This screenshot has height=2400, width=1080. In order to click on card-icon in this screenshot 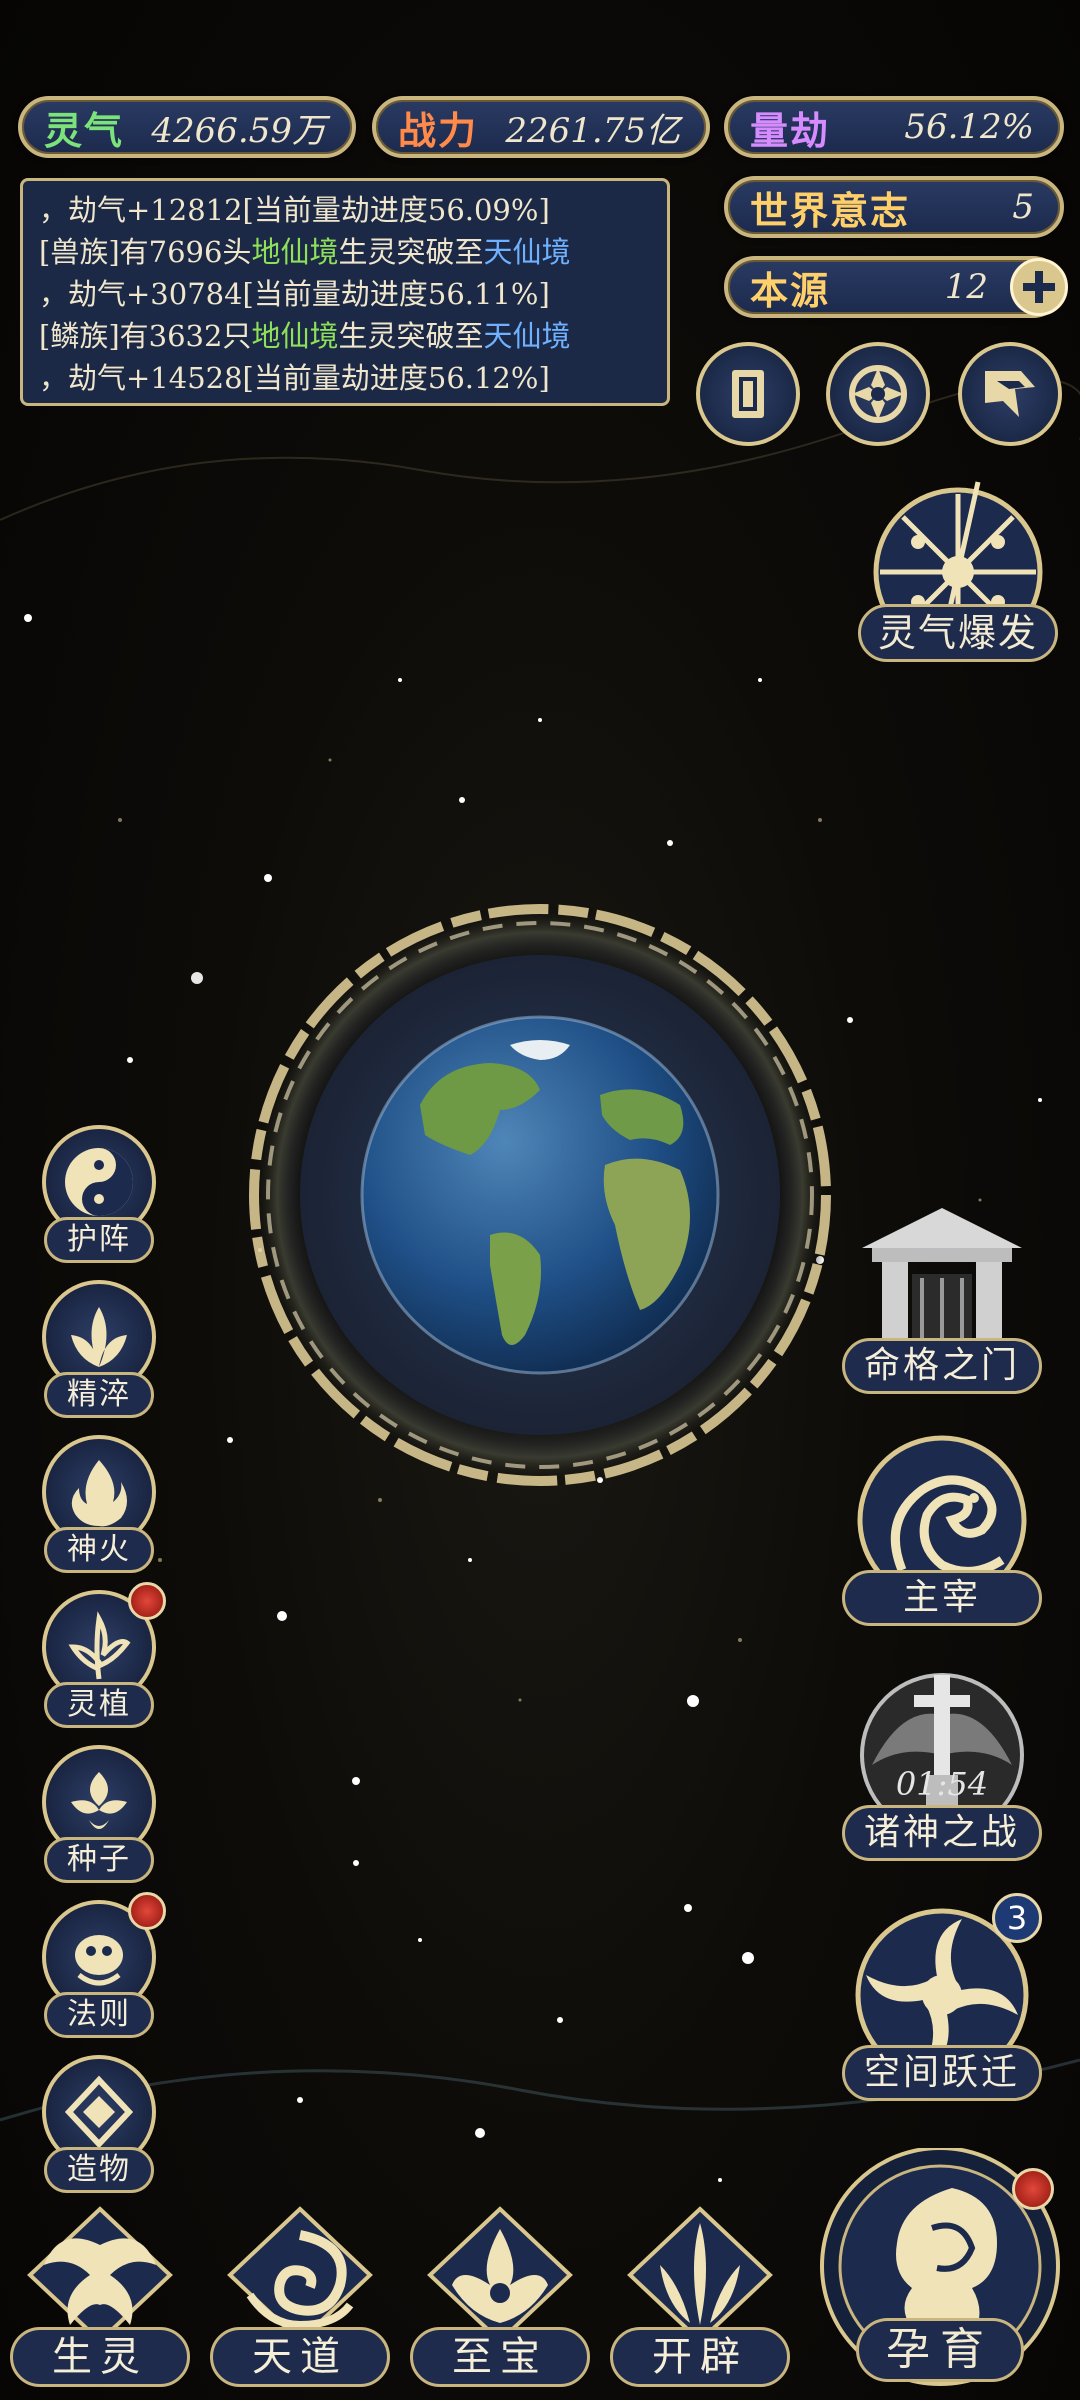, I will do `click(748, 394)`.